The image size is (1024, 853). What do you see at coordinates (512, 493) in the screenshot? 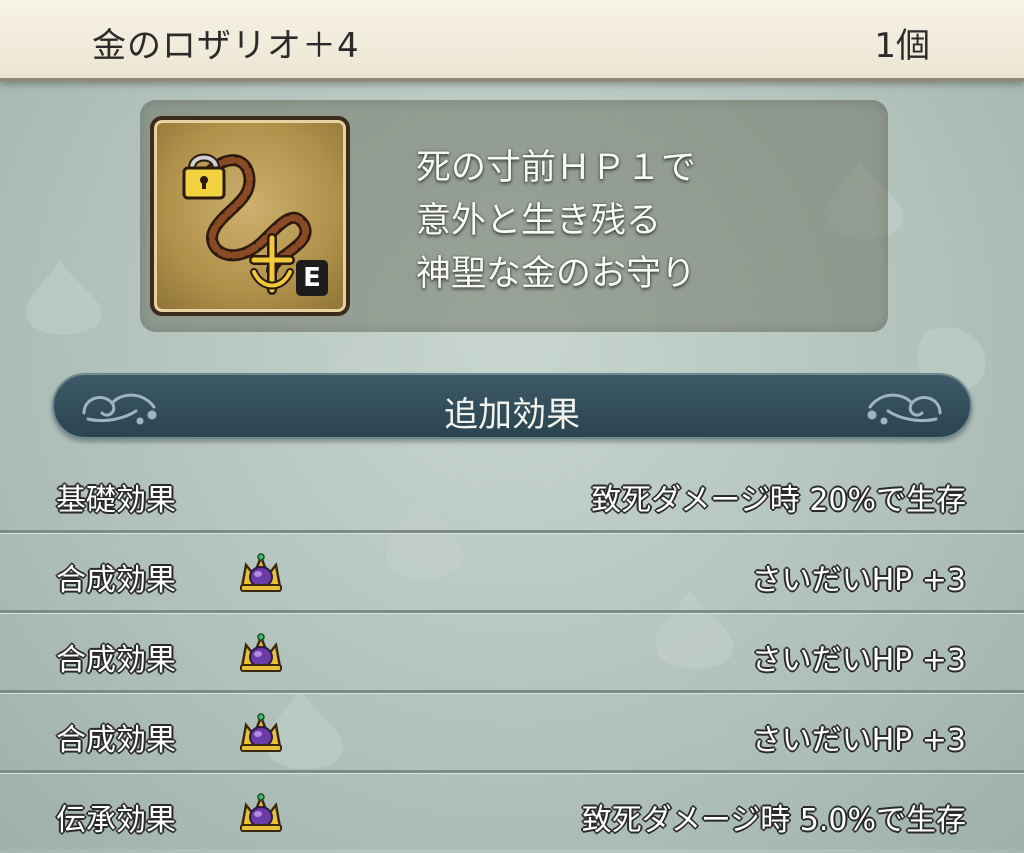
I see `effect-row: 基礎効果 致死ダメージ時 20%で生存` at bounding box center [512, 493].